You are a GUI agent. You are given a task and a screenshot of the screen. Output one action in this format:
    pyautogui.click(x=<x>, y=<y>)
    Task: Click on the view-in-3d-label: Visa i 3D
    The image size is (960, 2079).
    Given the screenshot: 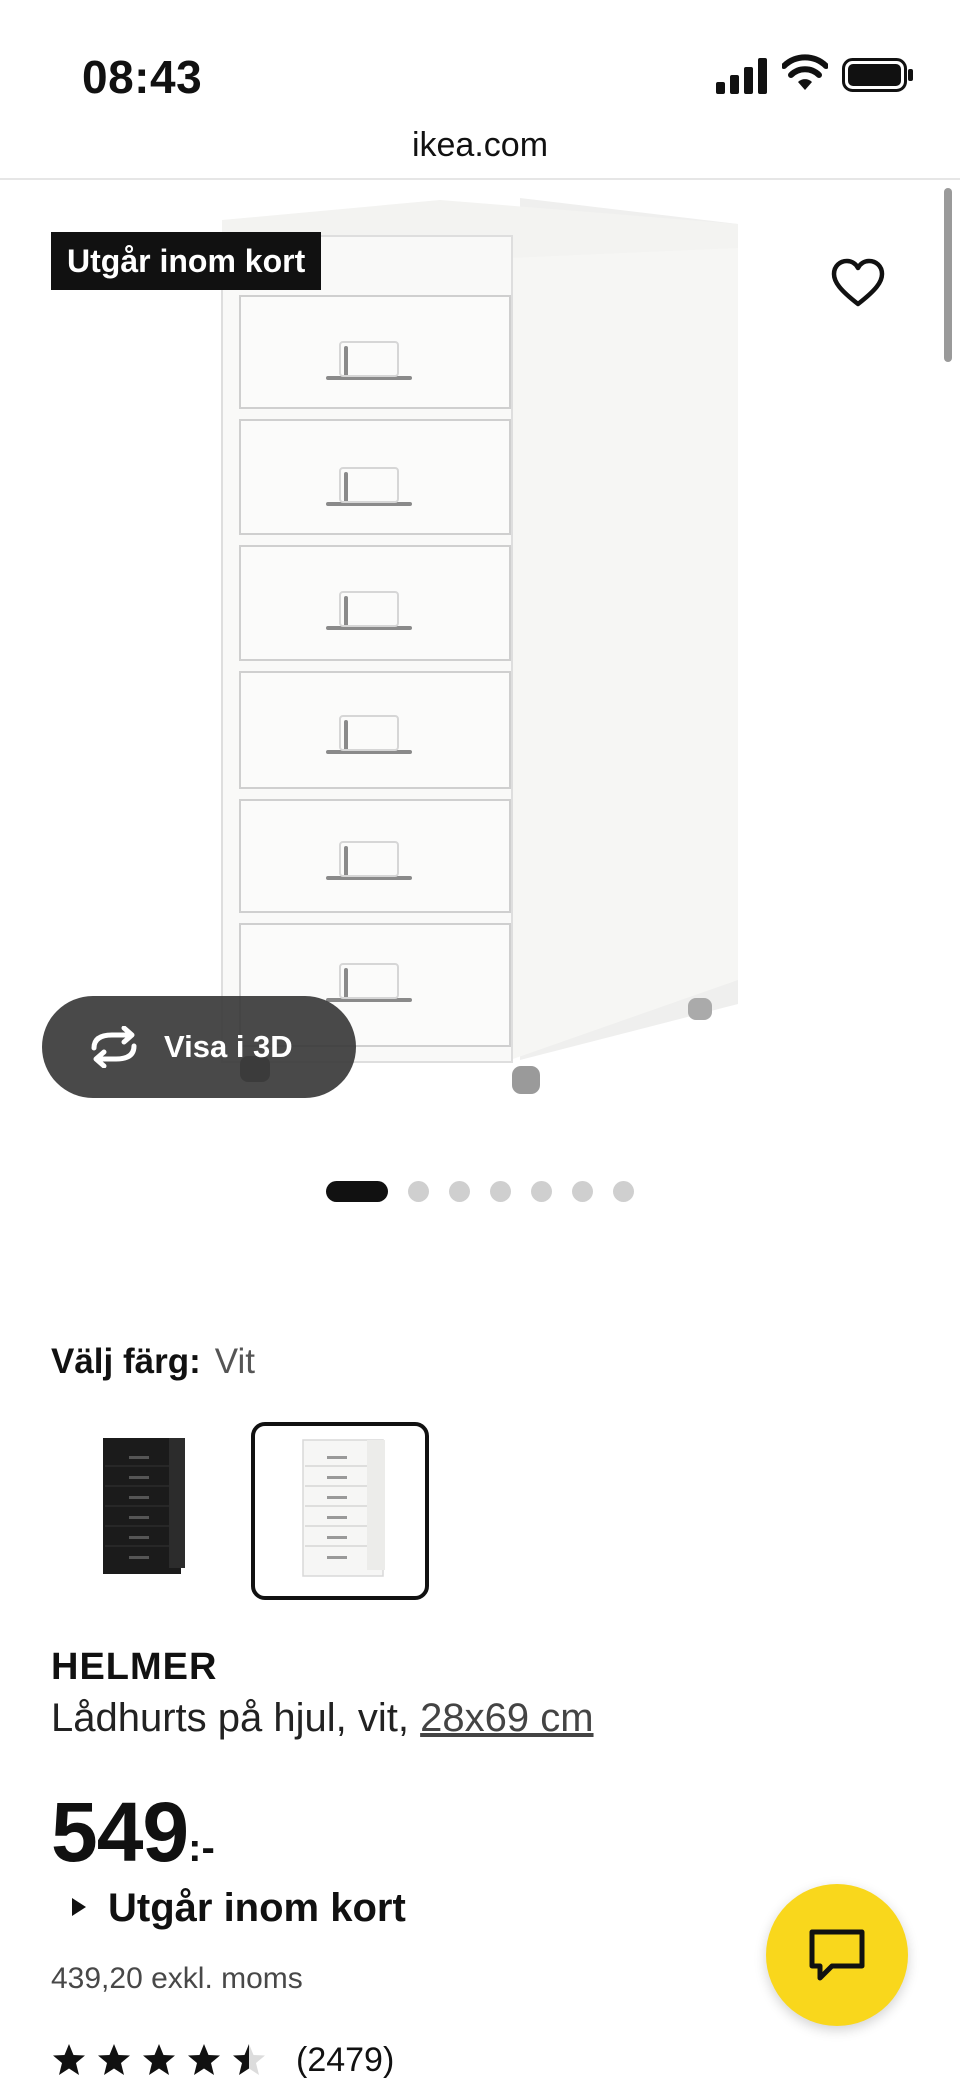 What is the action you would take?
    pyautogui.click(x=228, y=1046)
    